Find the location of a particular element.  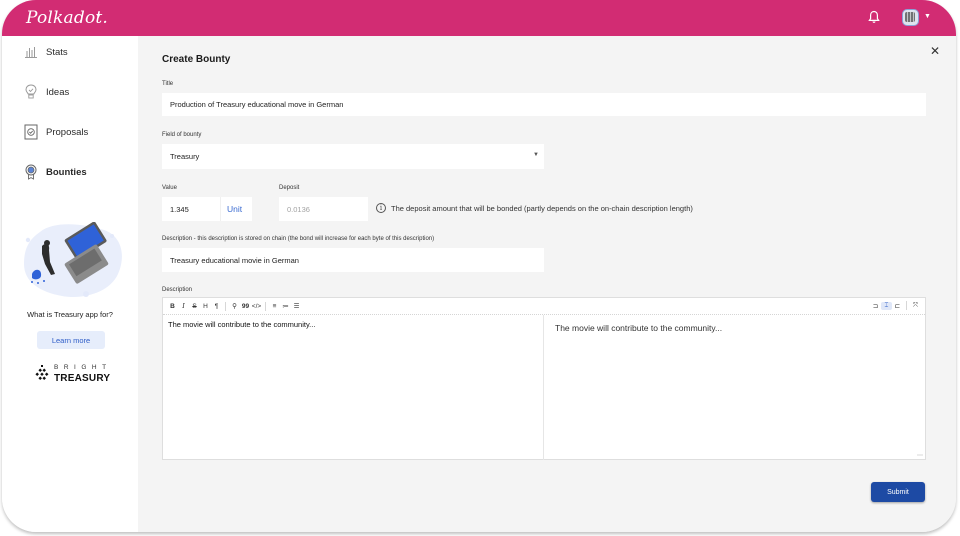

promo-question: What is Treasury app for? is located at coordinates (70, 314).